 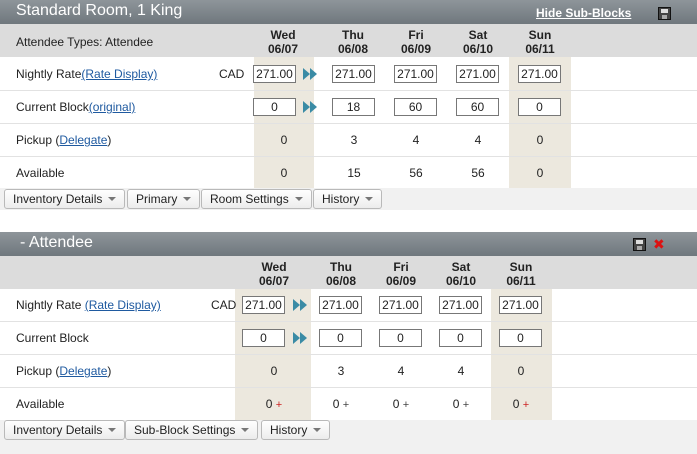 I want to click on current-block-label: Current Block(original), so click(x=76, y=107).